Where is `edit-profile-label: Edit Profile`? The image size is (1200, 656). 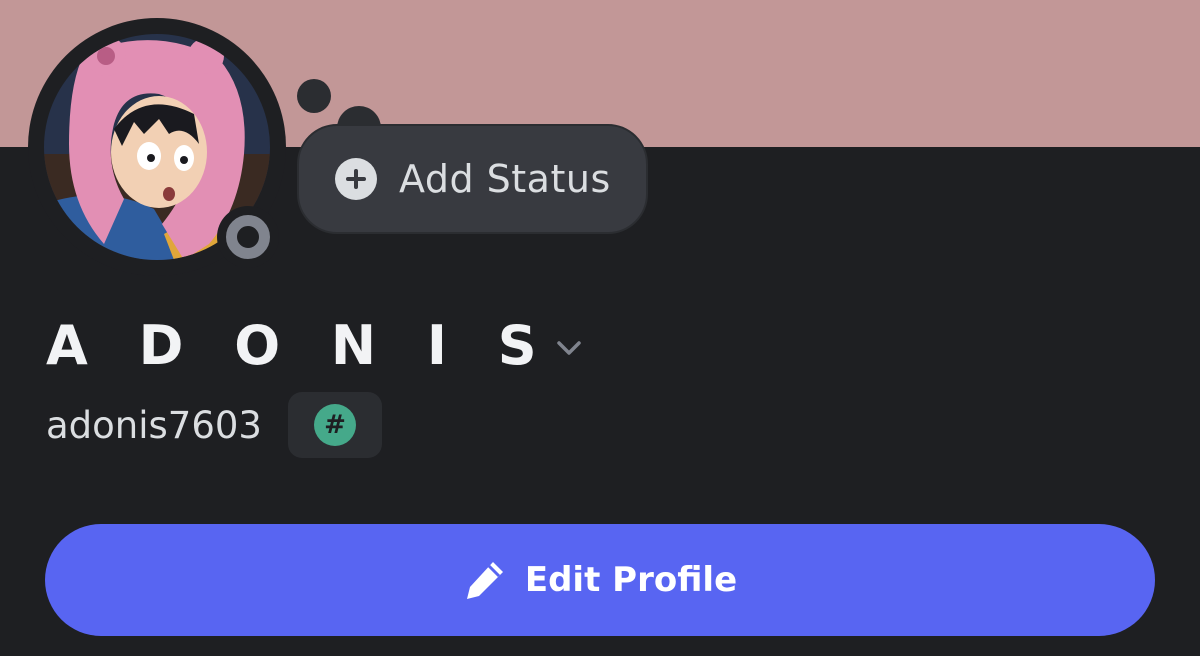 edit-profile-label: Edit Profile is located at coordinates (631, 580).